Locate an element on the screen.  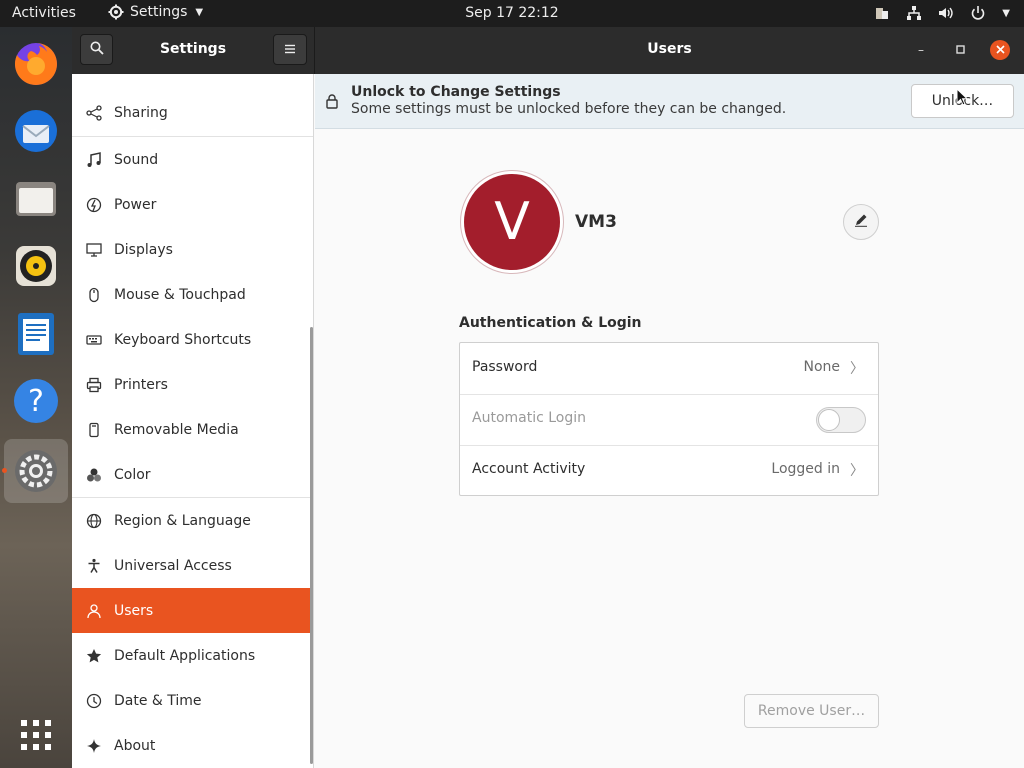
firefox-icon is located at coordinates (36, 64).